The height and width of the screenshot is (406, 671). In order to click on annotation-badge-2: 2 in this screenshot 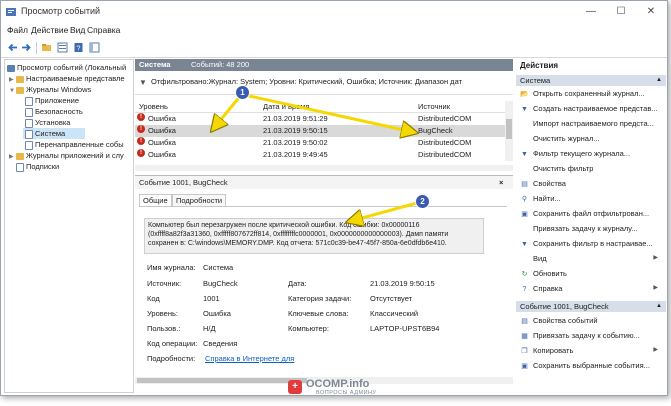, I will do `click(422, 201)`.